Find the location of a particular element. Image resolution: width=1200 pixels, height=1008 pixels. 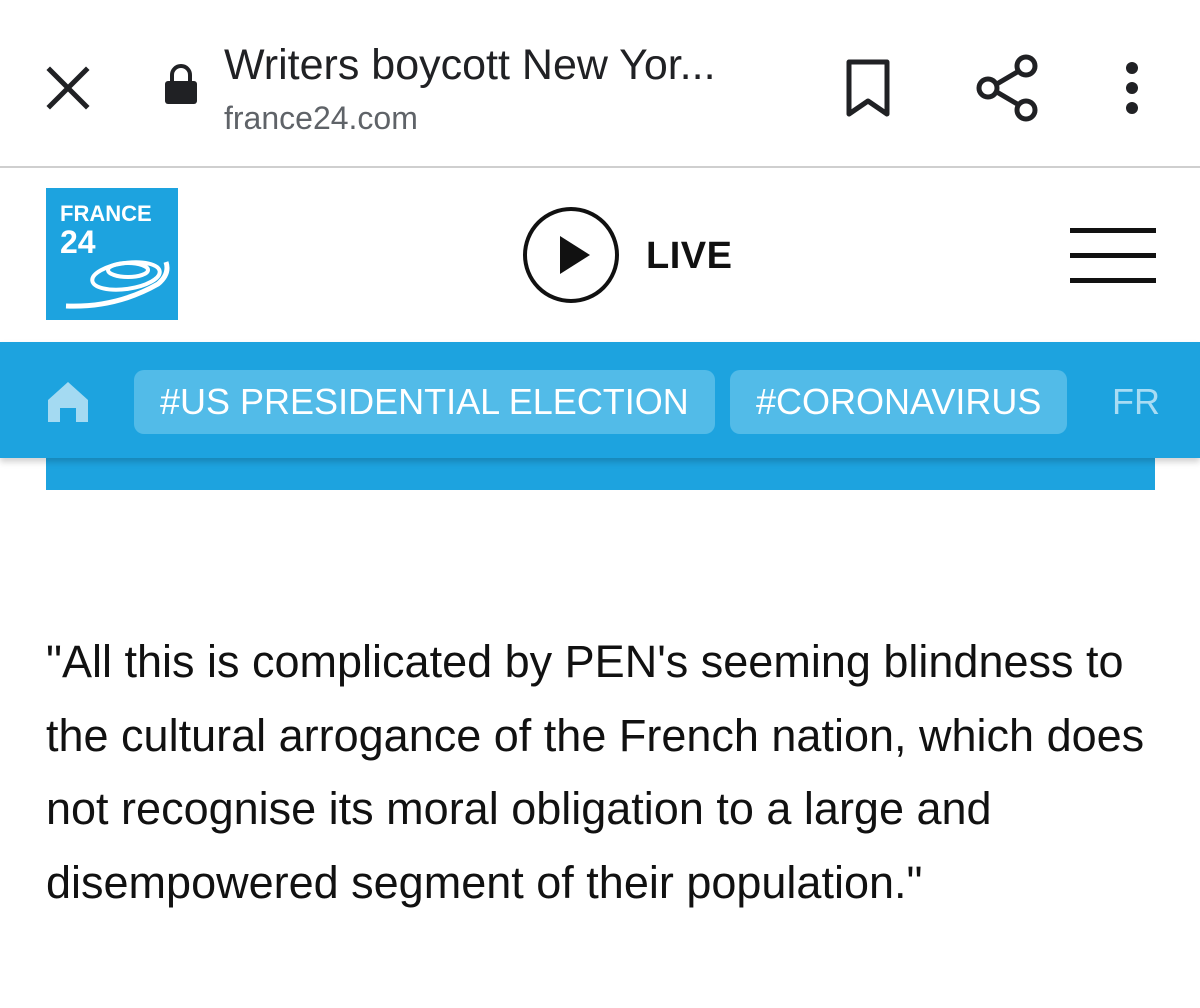

article-header-bar is located at coordinates (600, 474).